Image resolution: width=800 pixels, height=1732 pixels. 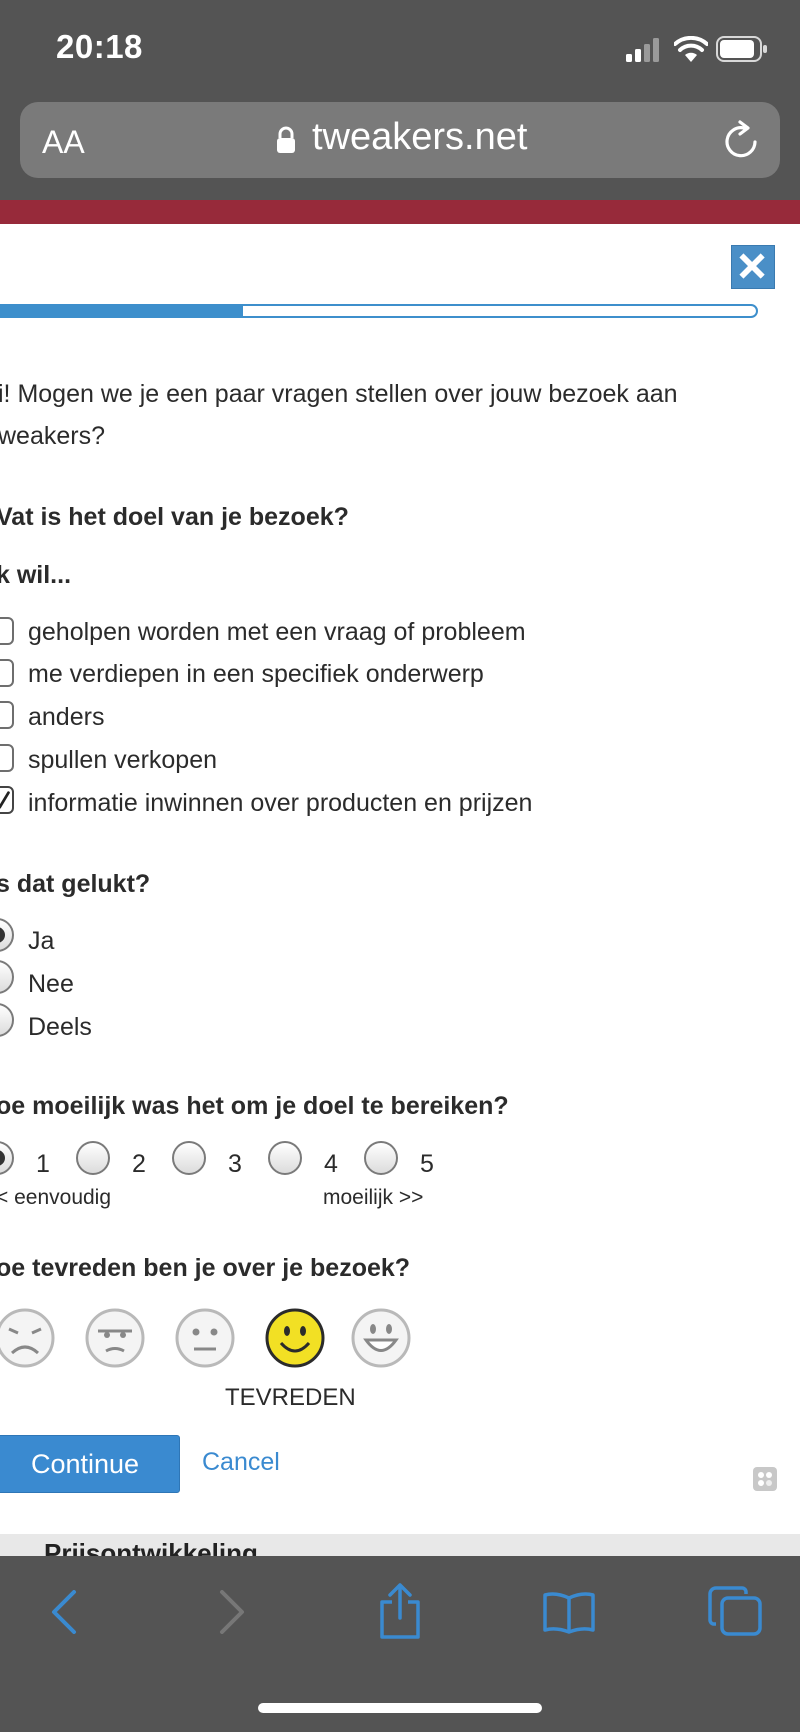 I want to click on battery-icon, so click(x=741, y=49).